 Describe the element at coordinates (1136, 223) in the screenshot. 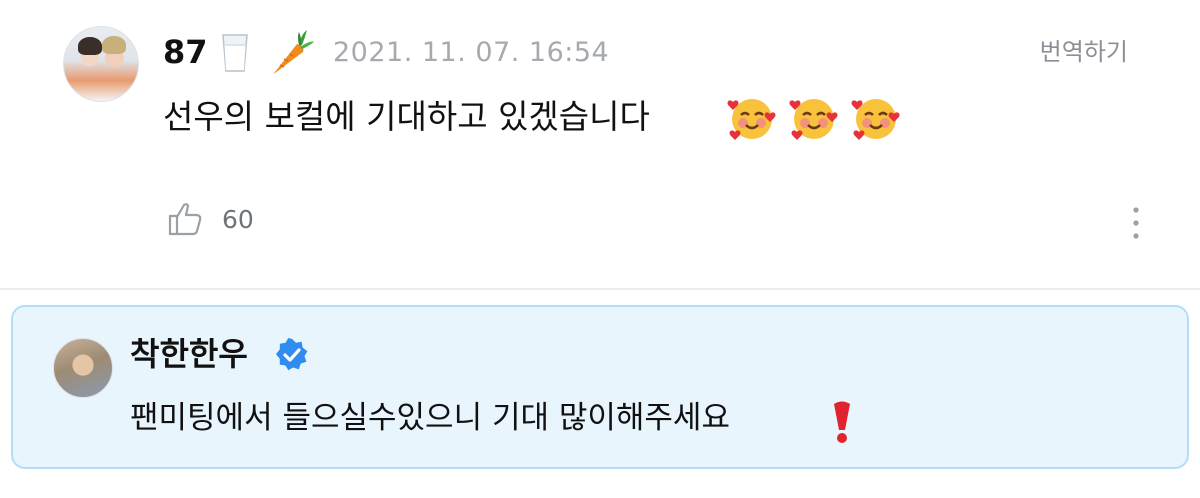

I see `more-options-icon` at that location.